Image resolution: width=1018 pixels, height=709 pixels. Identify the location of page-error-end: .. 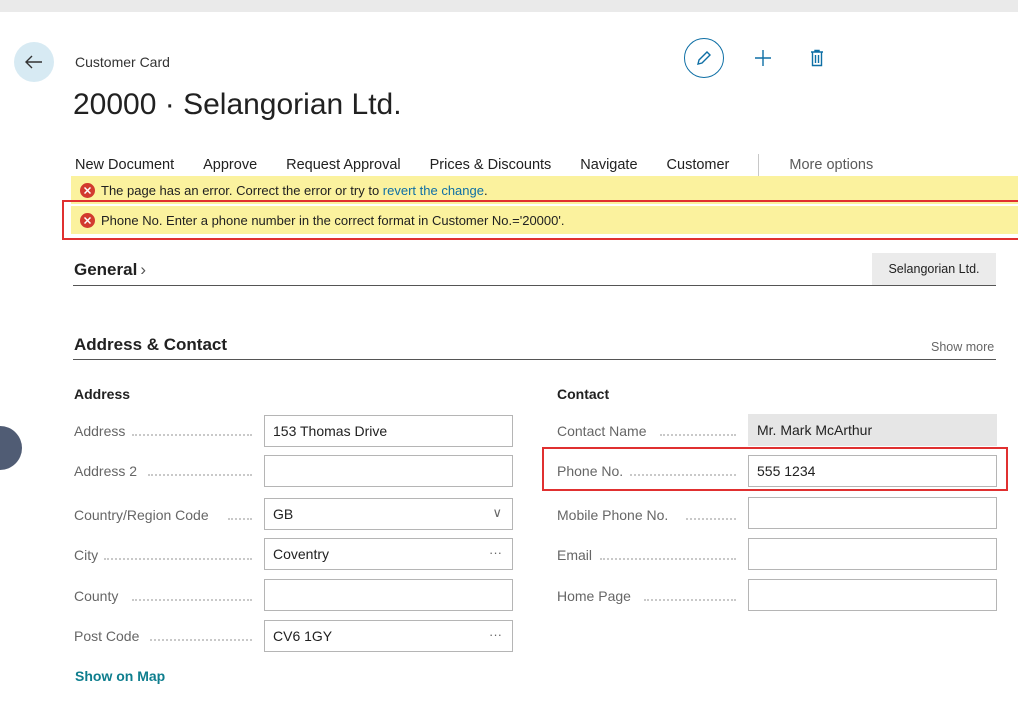
(485, 190).